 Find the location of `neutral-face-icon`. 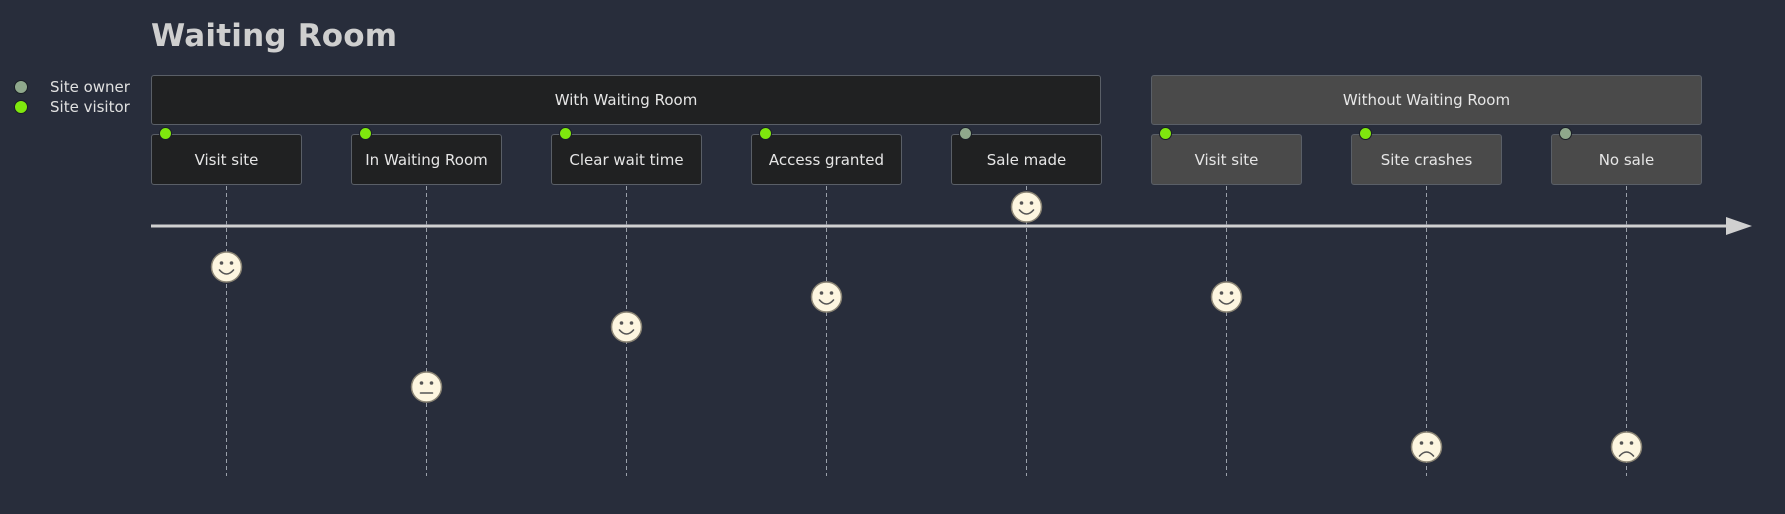

neutral-face-icon is located at coordinates (426, 387).